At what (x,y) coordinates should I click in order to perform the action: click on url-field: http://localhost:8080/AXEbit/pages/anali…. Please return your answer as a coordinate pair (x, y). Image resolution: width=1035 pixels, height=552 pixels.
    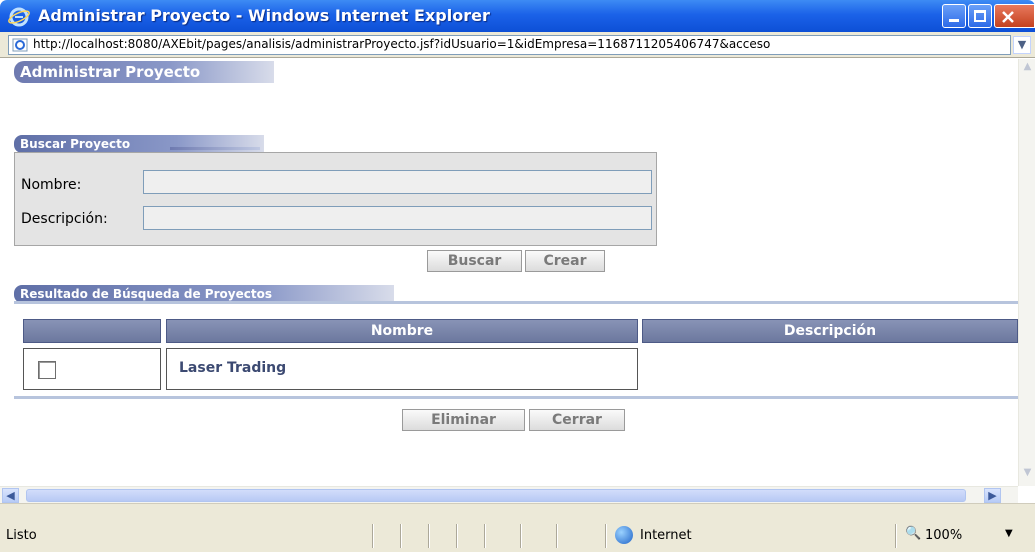
    Looking at the image, I should click on (509, 45).